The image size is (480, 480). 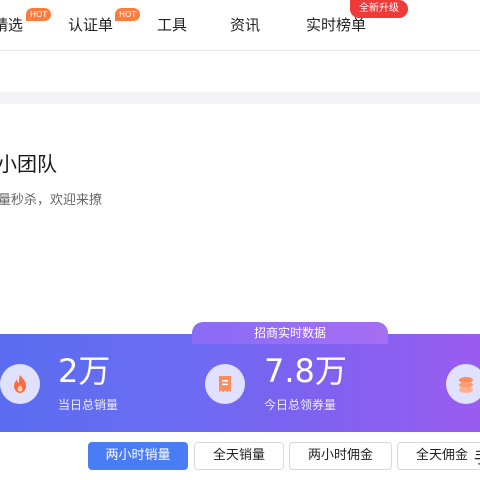 I want to click on team-subtitle: 量秒杀，欢迎来撩, so click(x=51, y=200).